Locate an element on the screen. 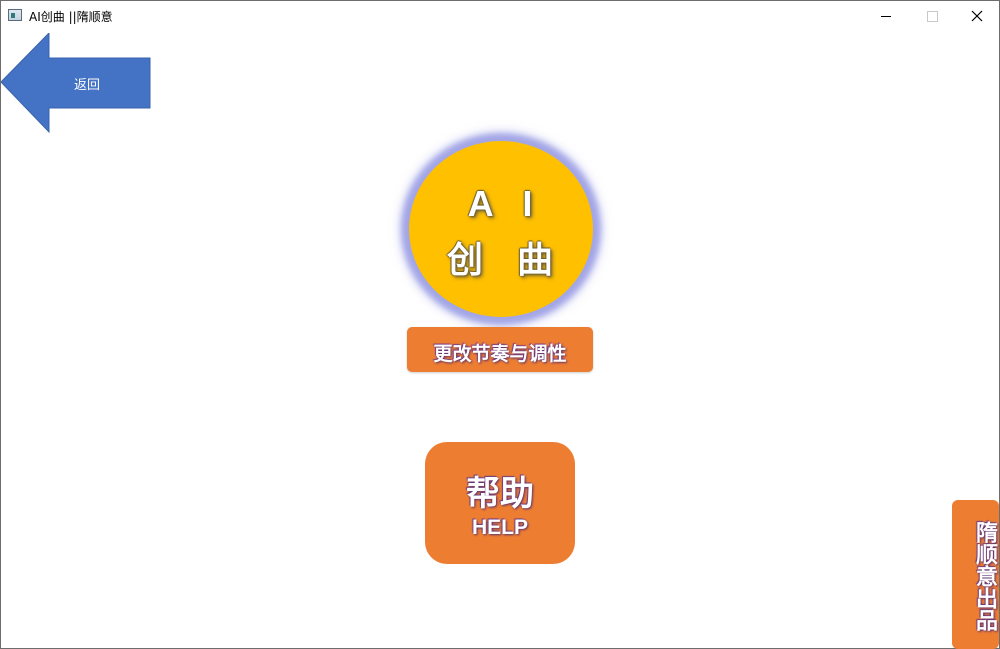 The image size is (1000, 649). ai-compose-line1: A I is located at coordinates (505, 203).